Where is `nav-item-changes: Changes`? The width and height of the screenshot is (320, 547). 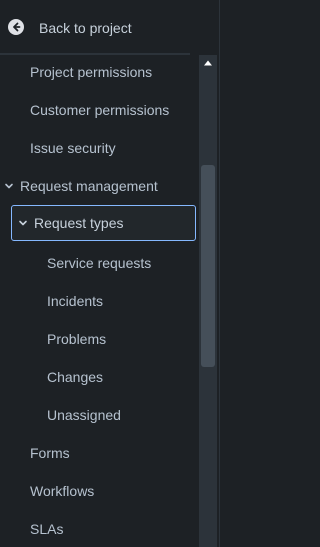 nav-item-changes: Changes is located at coordinates (75, 377).